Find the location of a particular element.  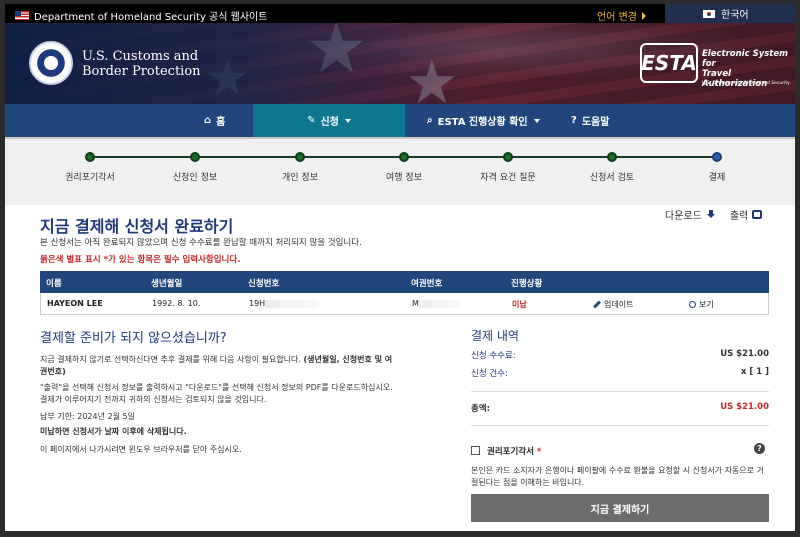

progress-step-label: 자격 요건 질문 is located at coordinates (508, 178).